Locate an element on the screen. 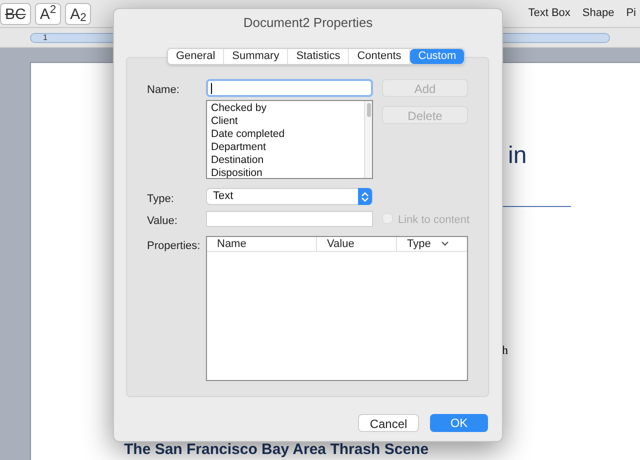 The image size is (640, 460). ribbon-button: Shape is located at coordinates (598, 13).